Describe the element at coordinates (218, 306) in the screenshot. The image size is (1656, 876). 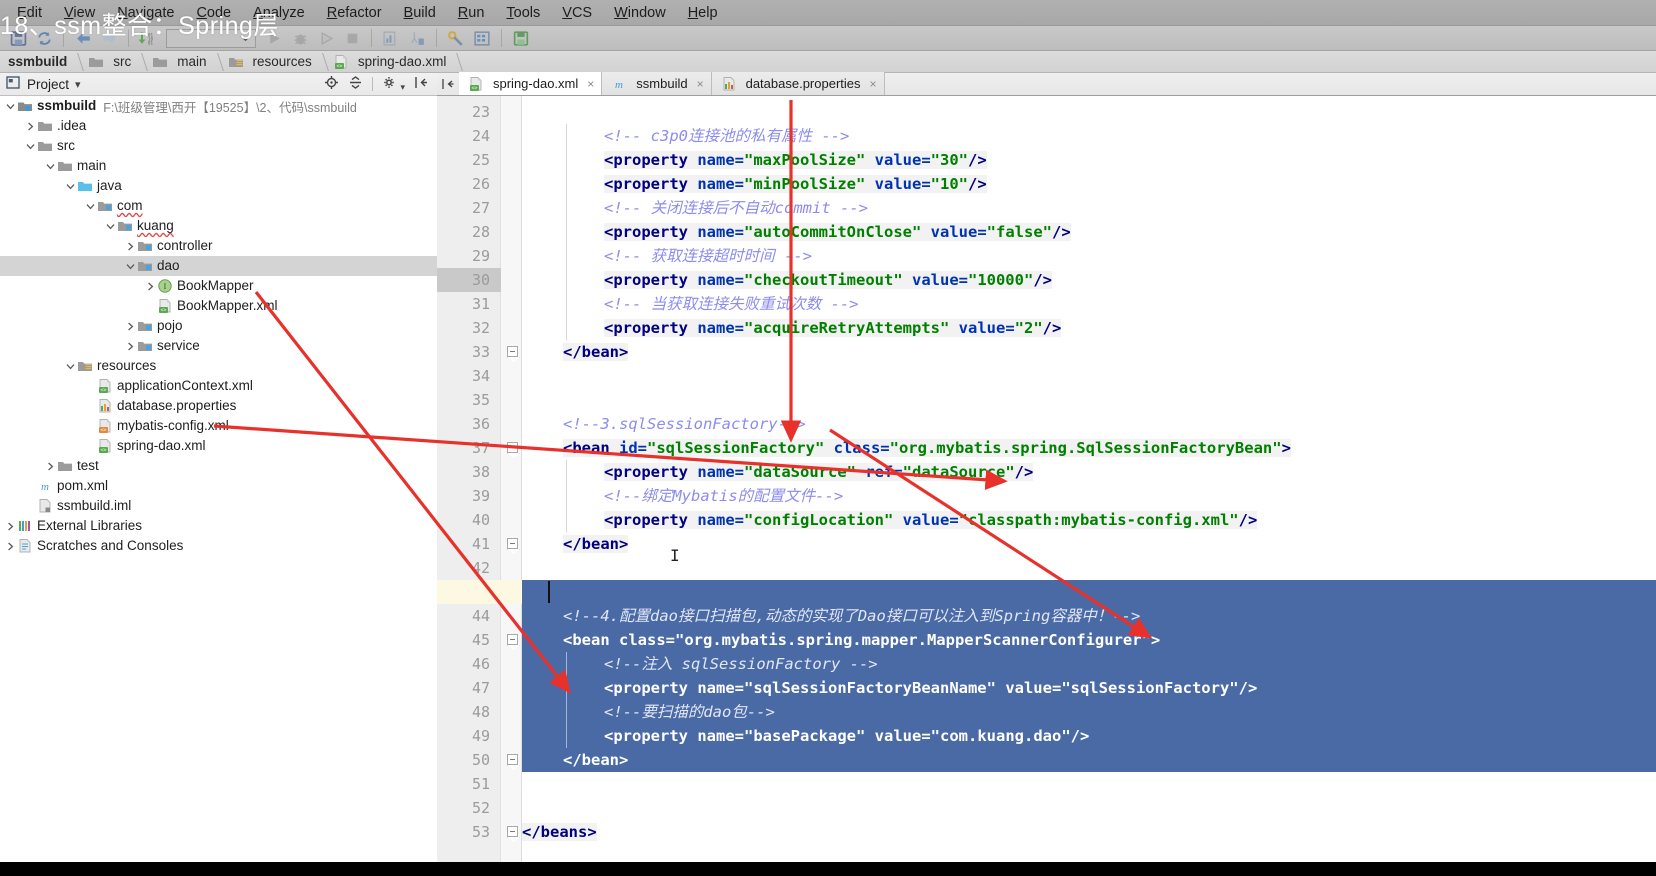
I see `tree-row-bookmapper-xml: <> BookMapper.xml` at that location.